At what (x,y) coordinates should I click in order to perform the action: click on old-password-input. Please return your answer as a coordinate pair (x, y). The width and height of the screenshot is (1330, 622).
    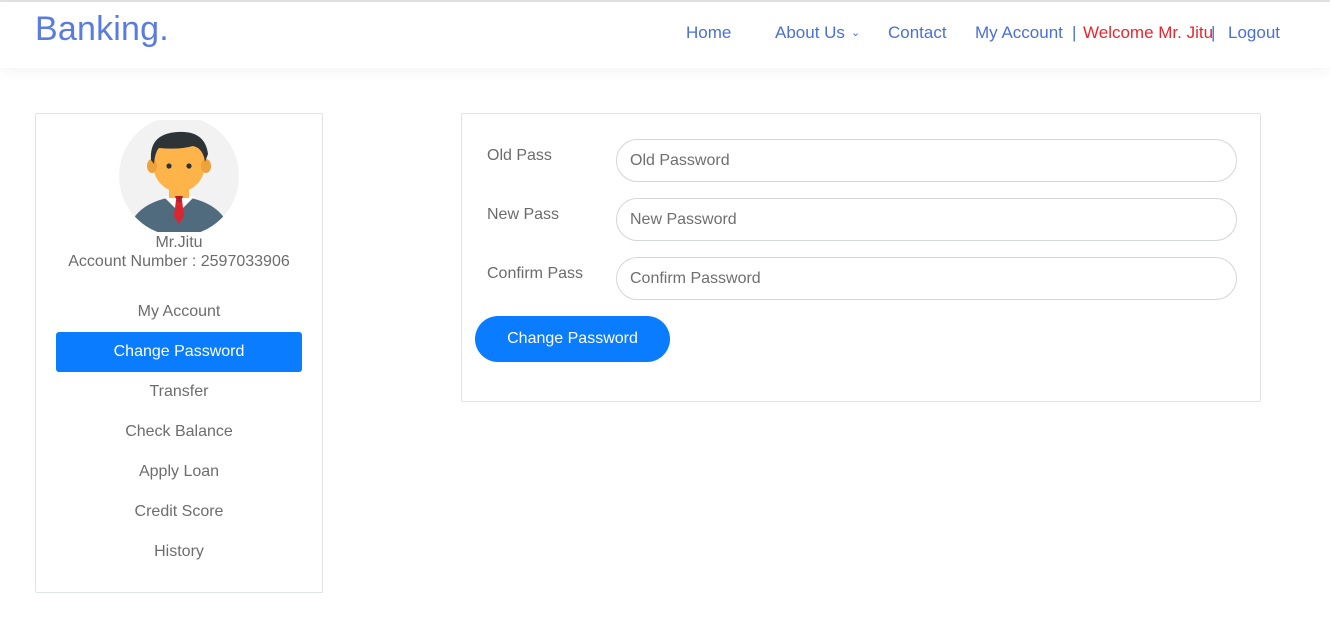
    Looking at the image, I should click on (926, 160).